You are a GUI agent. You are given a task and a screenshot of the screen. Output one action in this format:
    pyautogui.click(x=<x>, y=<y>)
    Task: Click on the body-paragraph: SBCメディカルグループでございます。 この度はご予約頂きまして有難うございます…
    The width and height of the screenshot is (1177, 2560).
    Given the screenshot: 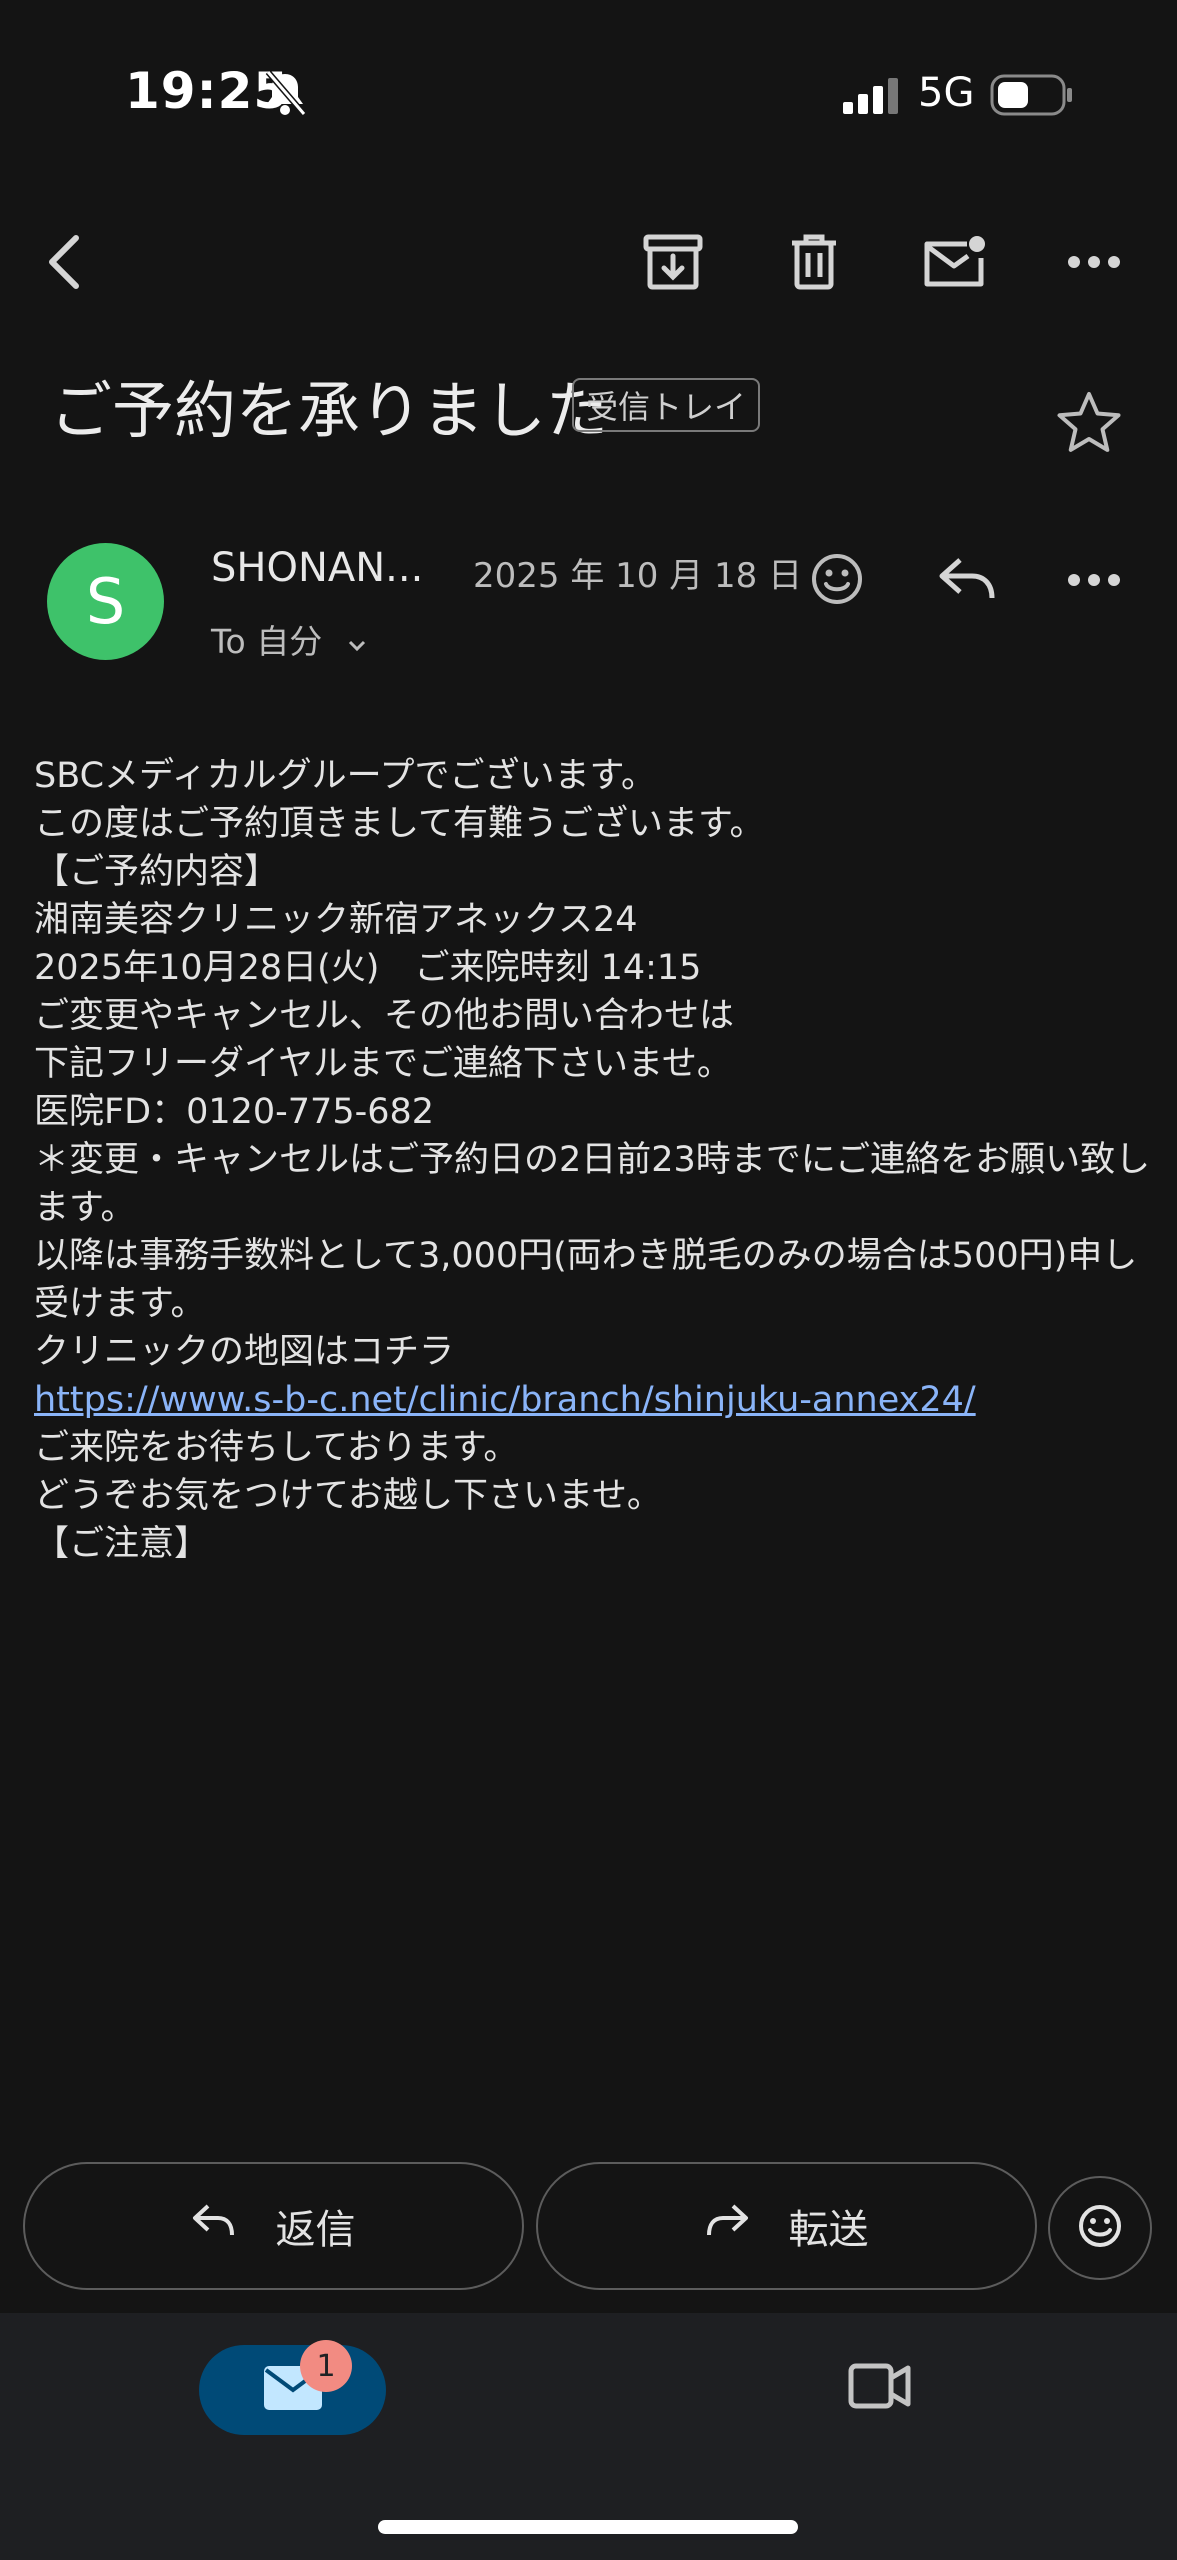 What is the action you would take?
    pyautogui.click(x=399, y=800)
    